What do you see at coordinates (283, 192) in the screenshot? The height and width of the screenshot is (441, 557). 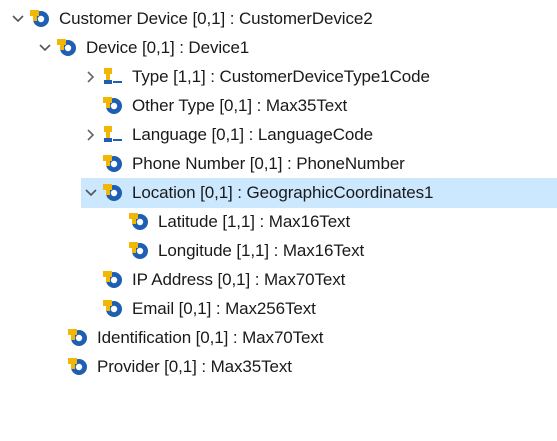 I see `tree-node-label: Location [0,1] : GeographicCoordinates1` at bounding box center [283, 192].